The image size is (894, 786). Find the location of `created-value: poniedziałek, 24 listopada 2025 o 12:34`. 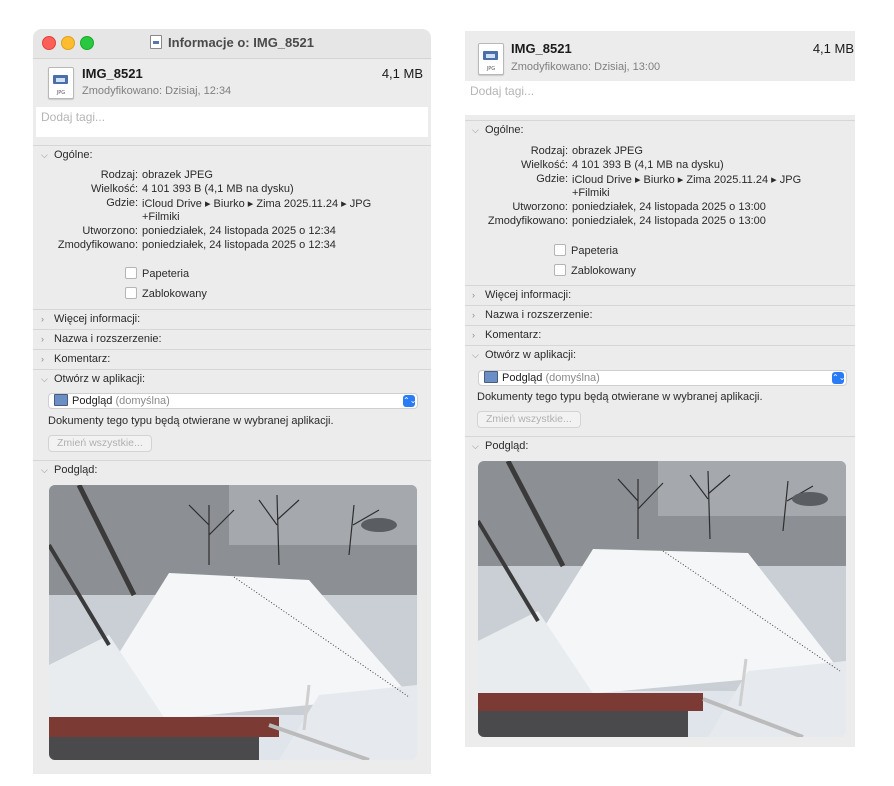

created-value: poniedziałek, 24 listopada 2025 o 12:34 is located at coordinates (239, 231).